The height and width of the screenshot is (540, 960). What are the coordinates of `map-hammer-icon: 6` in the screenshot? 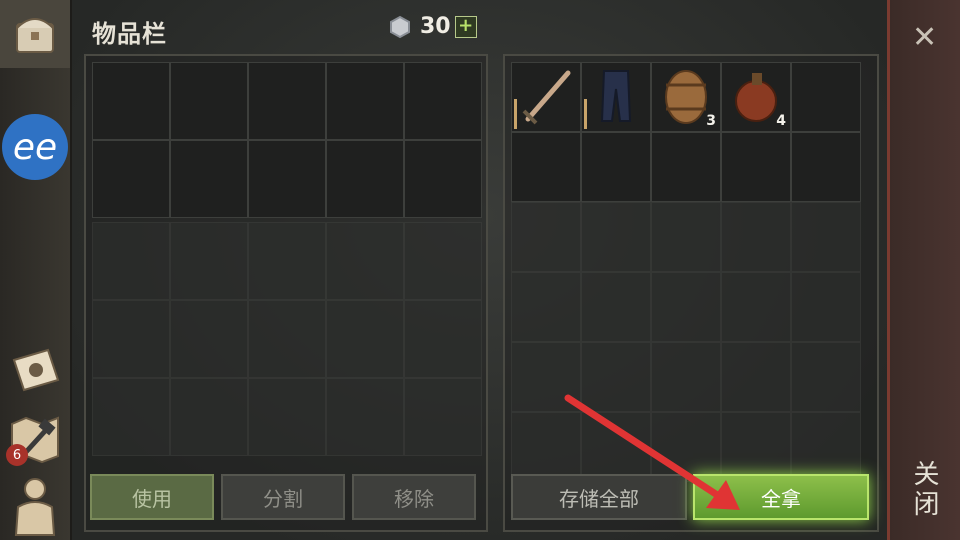 It's located at (35, 438).